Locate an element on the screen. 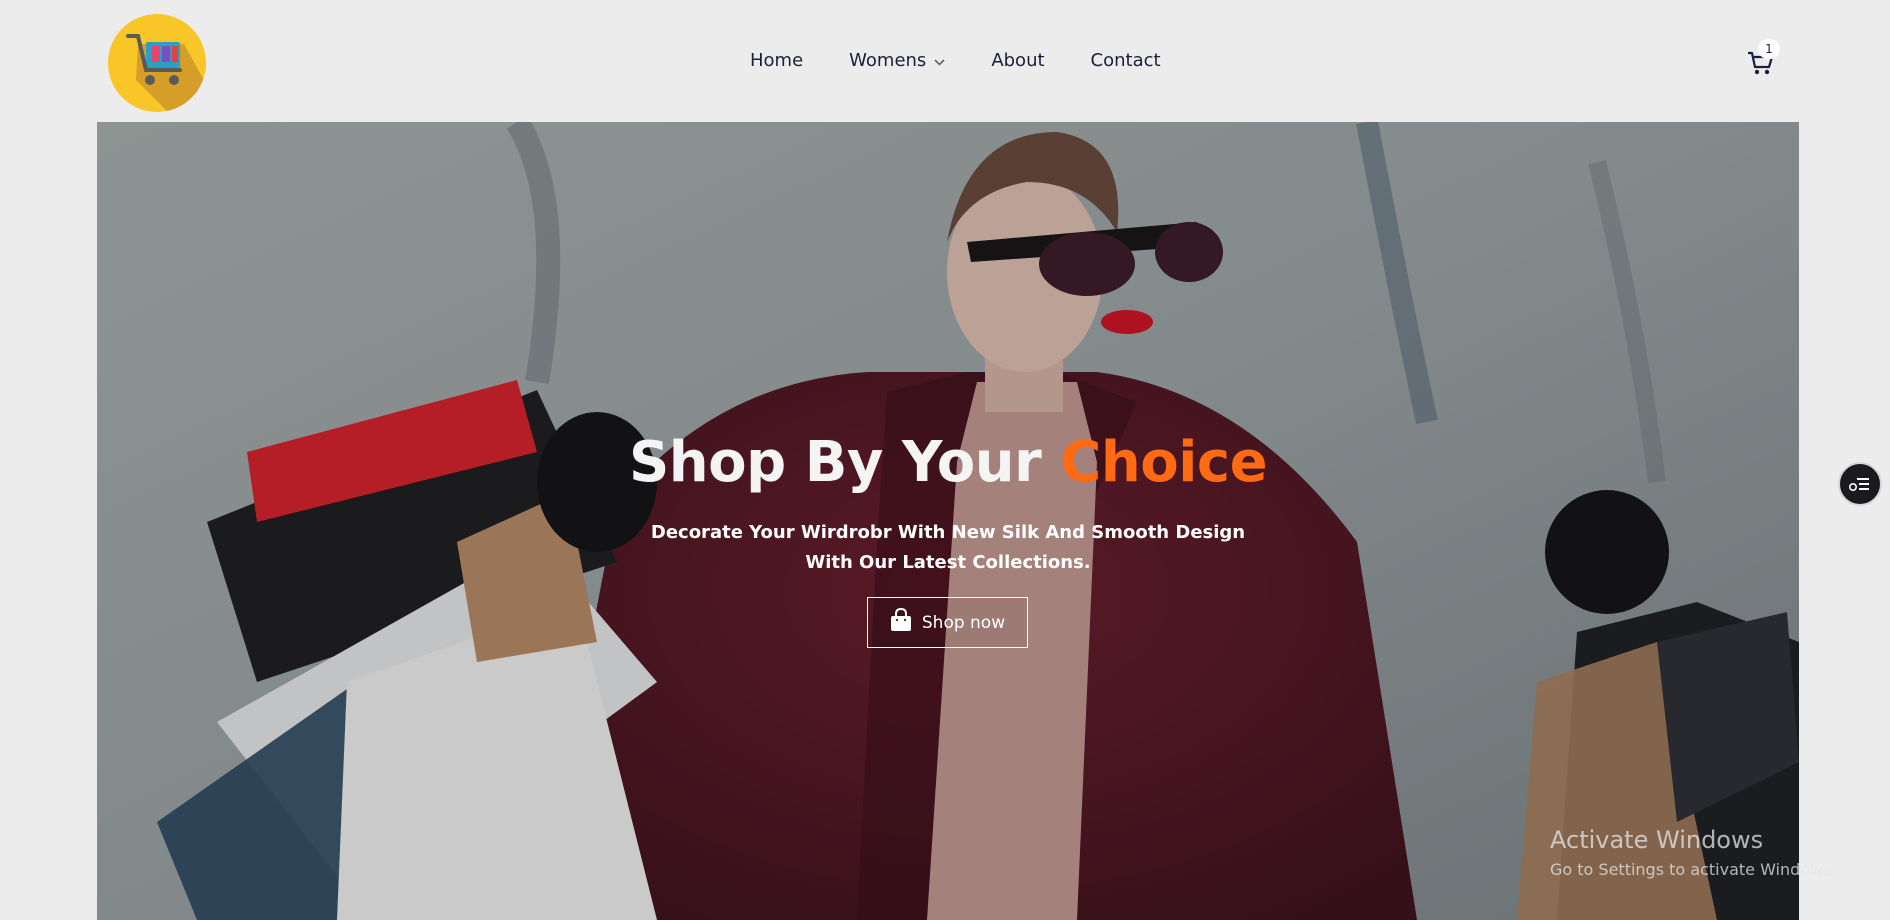  nav-womens: Womens is located at coordinates (897, 60).